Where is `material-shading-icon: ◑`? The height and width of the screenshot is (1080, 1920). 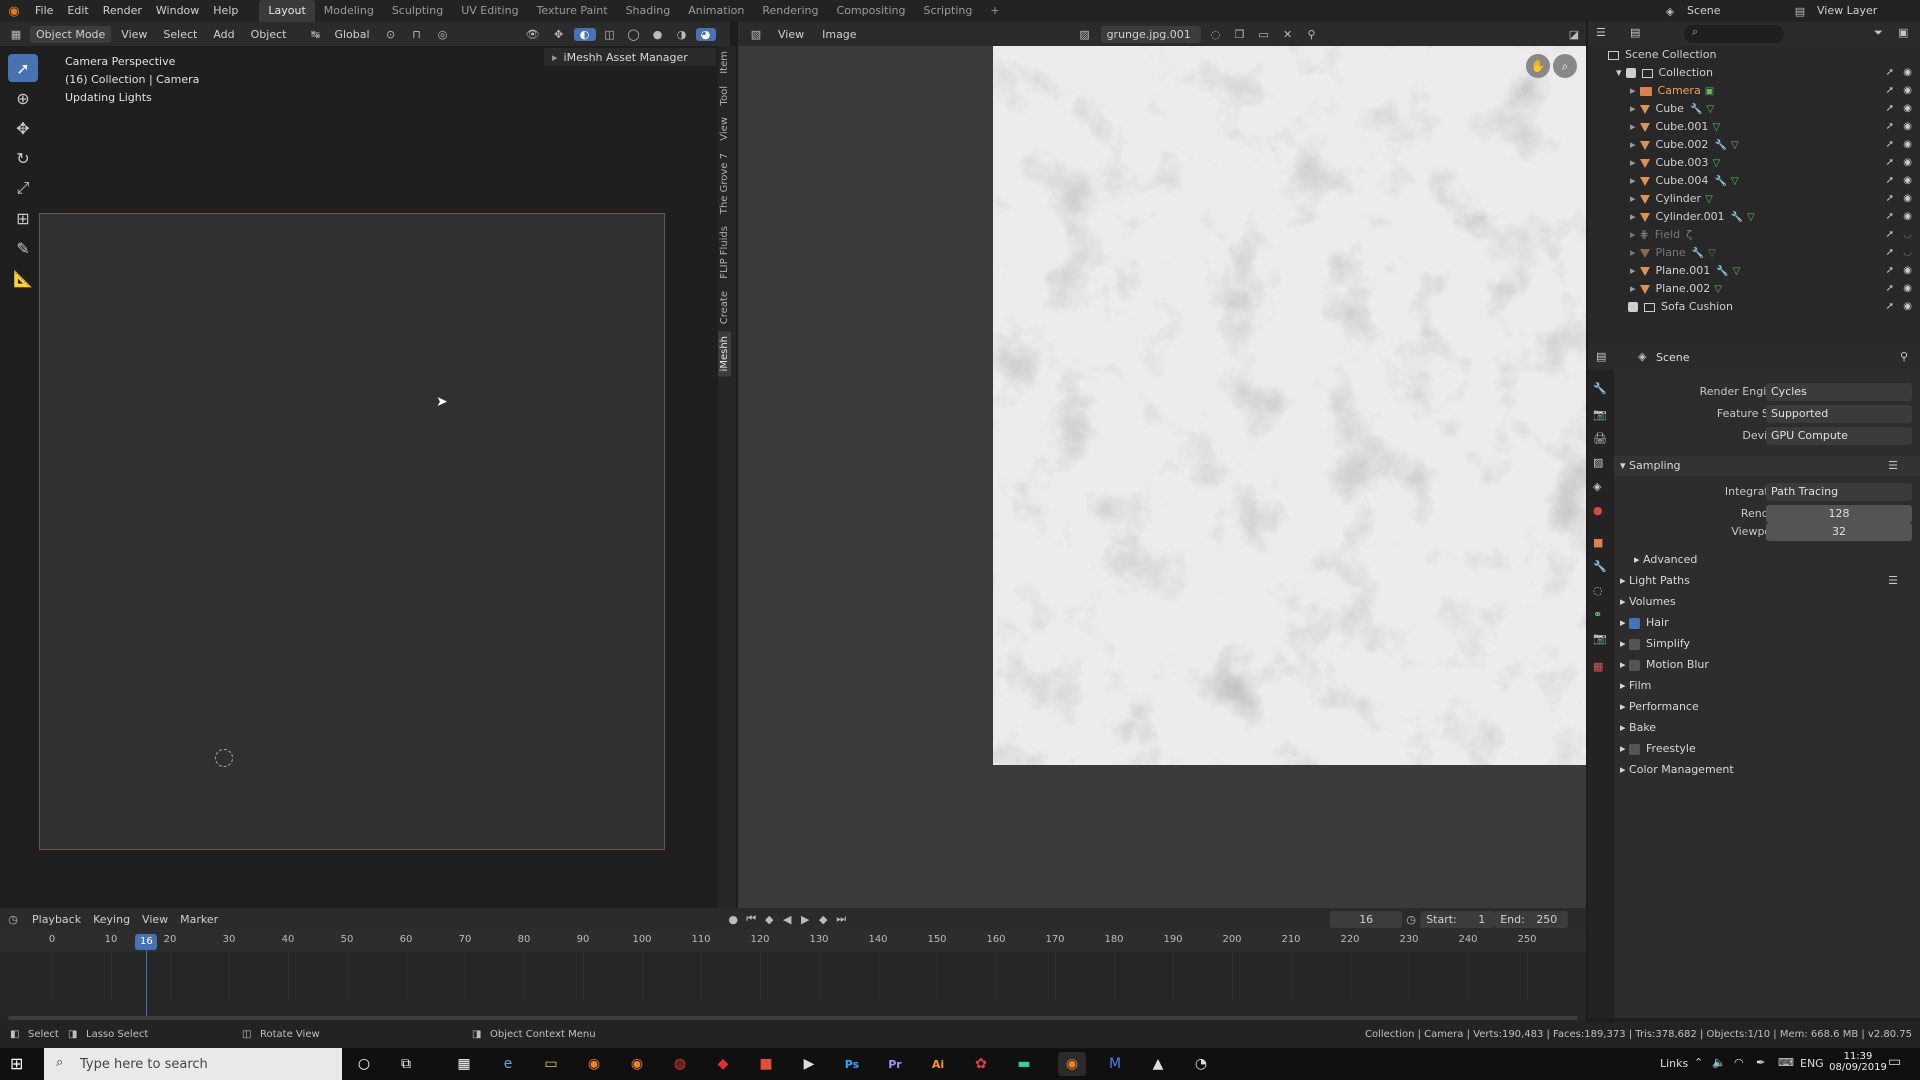 material-shading-icon: ◑ is located at coordinates (682, 34).